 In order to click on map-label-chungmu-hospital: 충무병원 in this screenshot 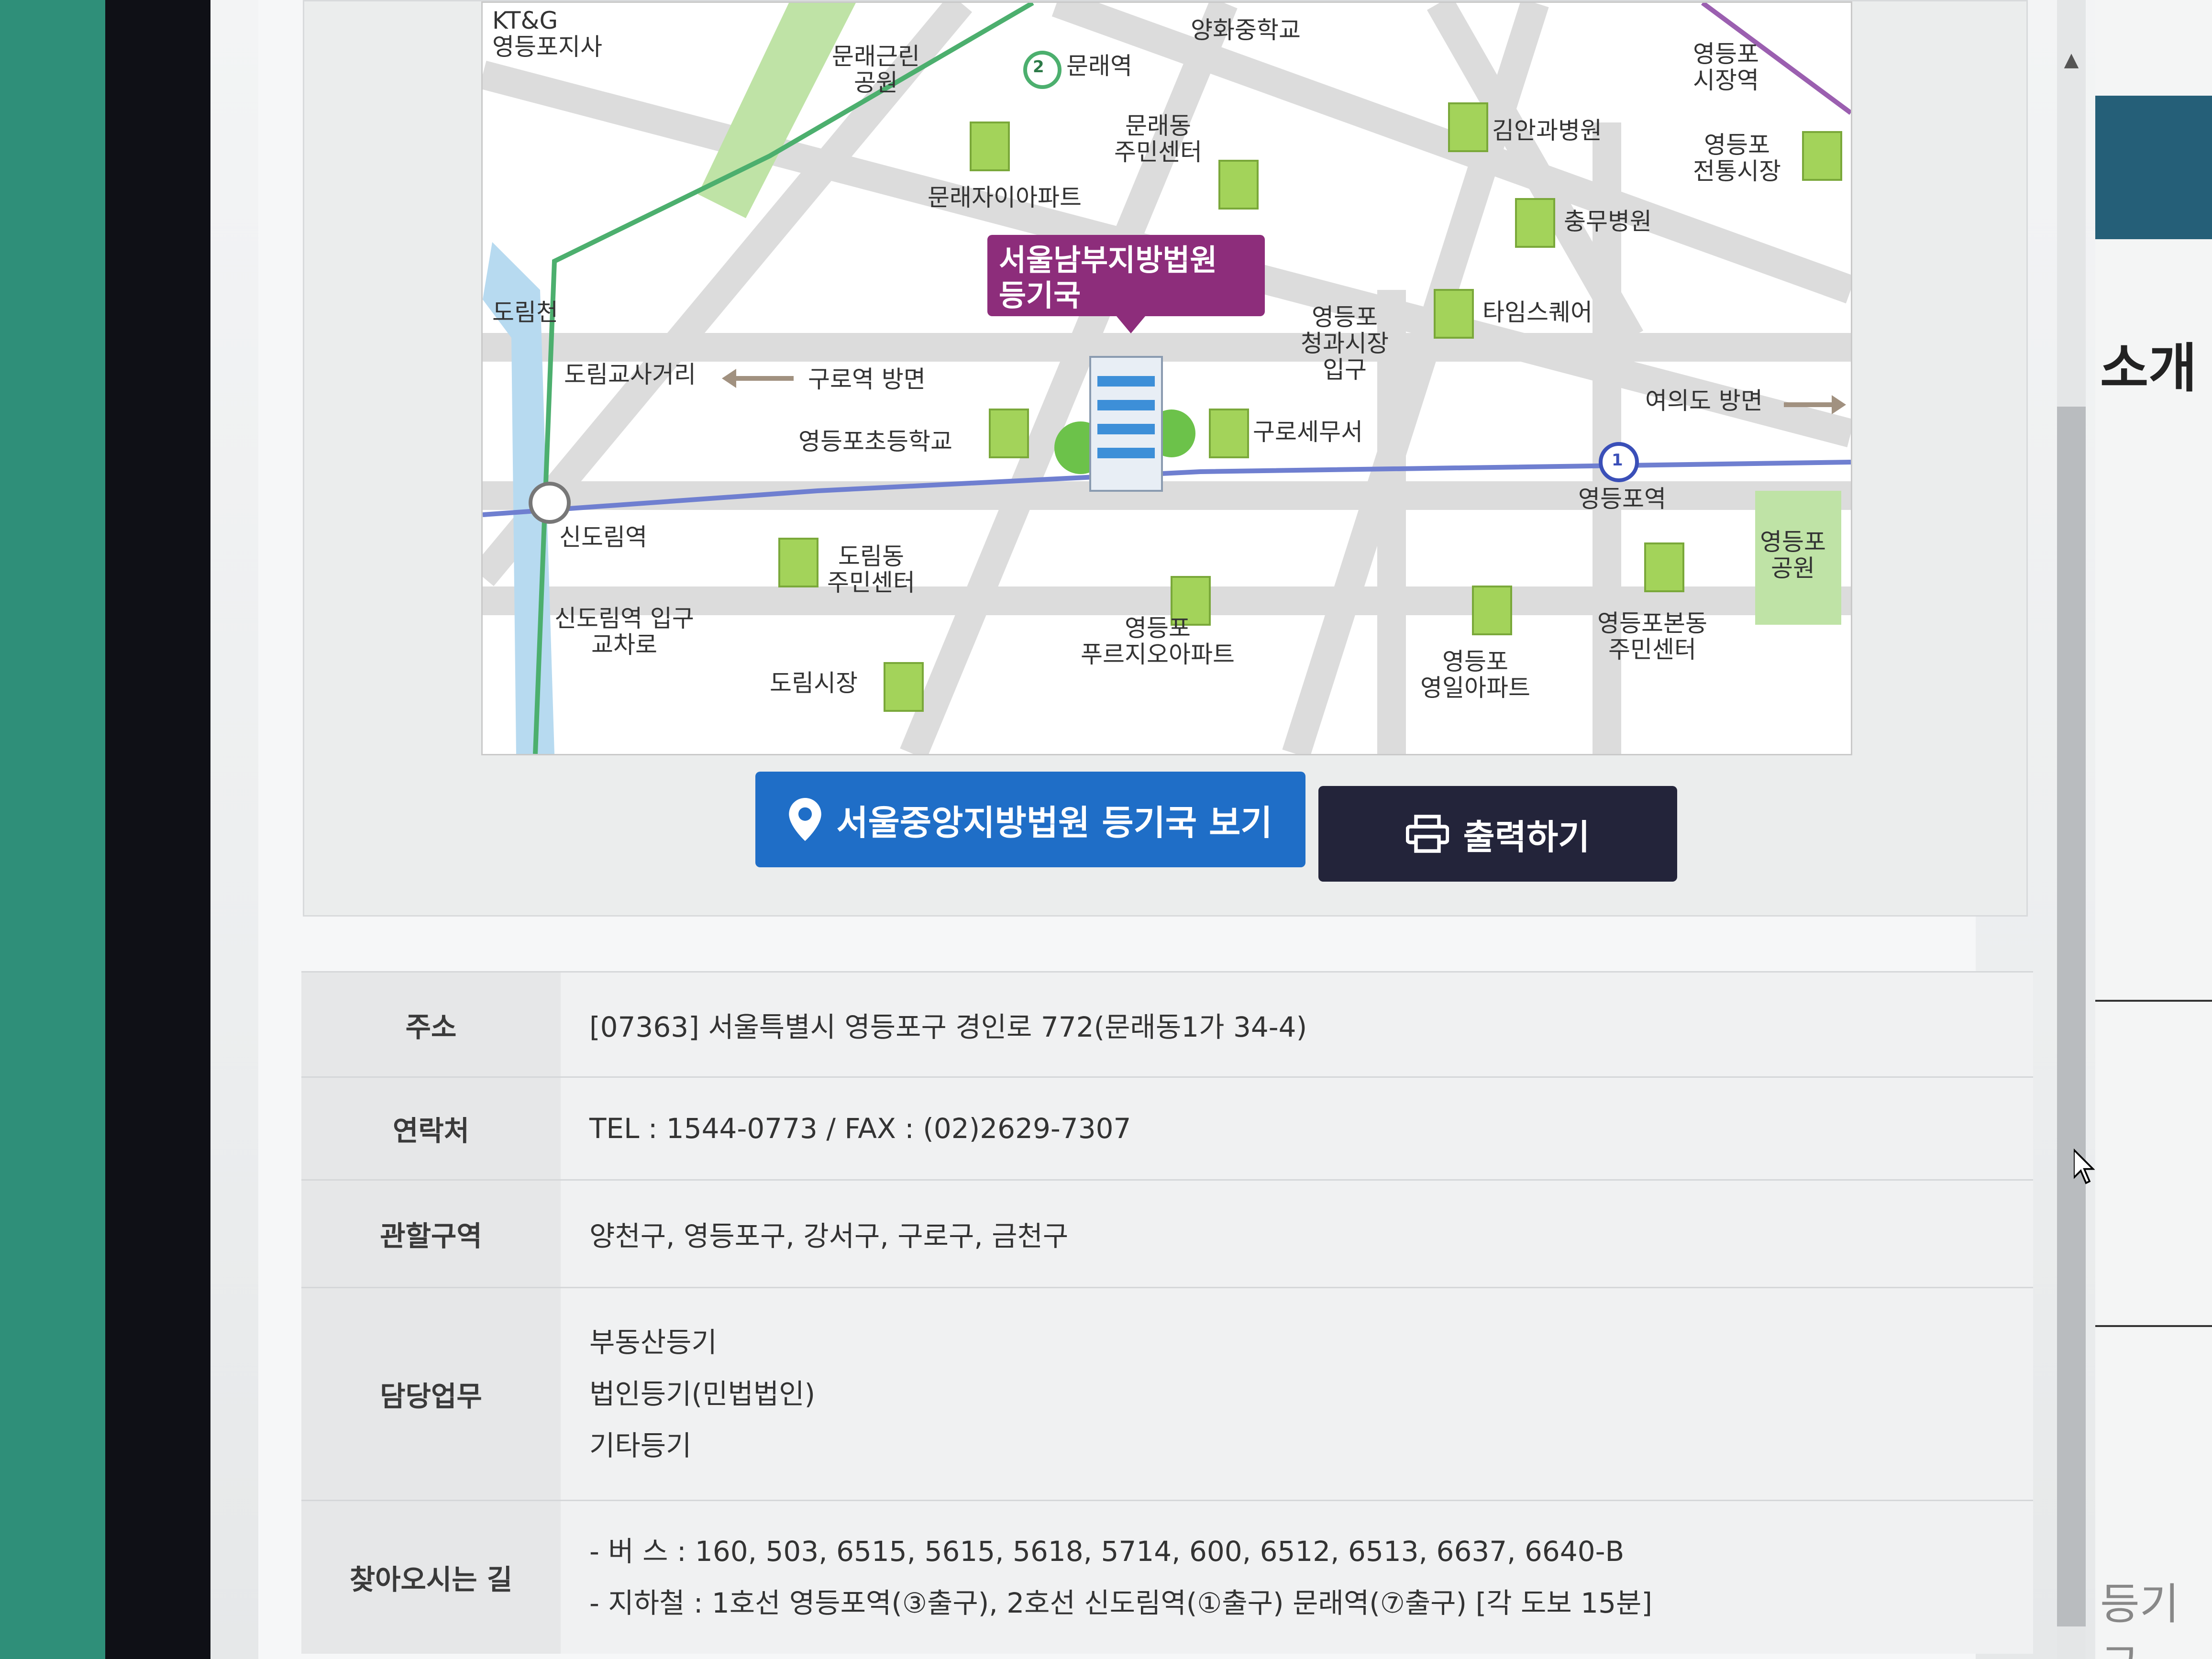, I will do `click(1608, 221)`.